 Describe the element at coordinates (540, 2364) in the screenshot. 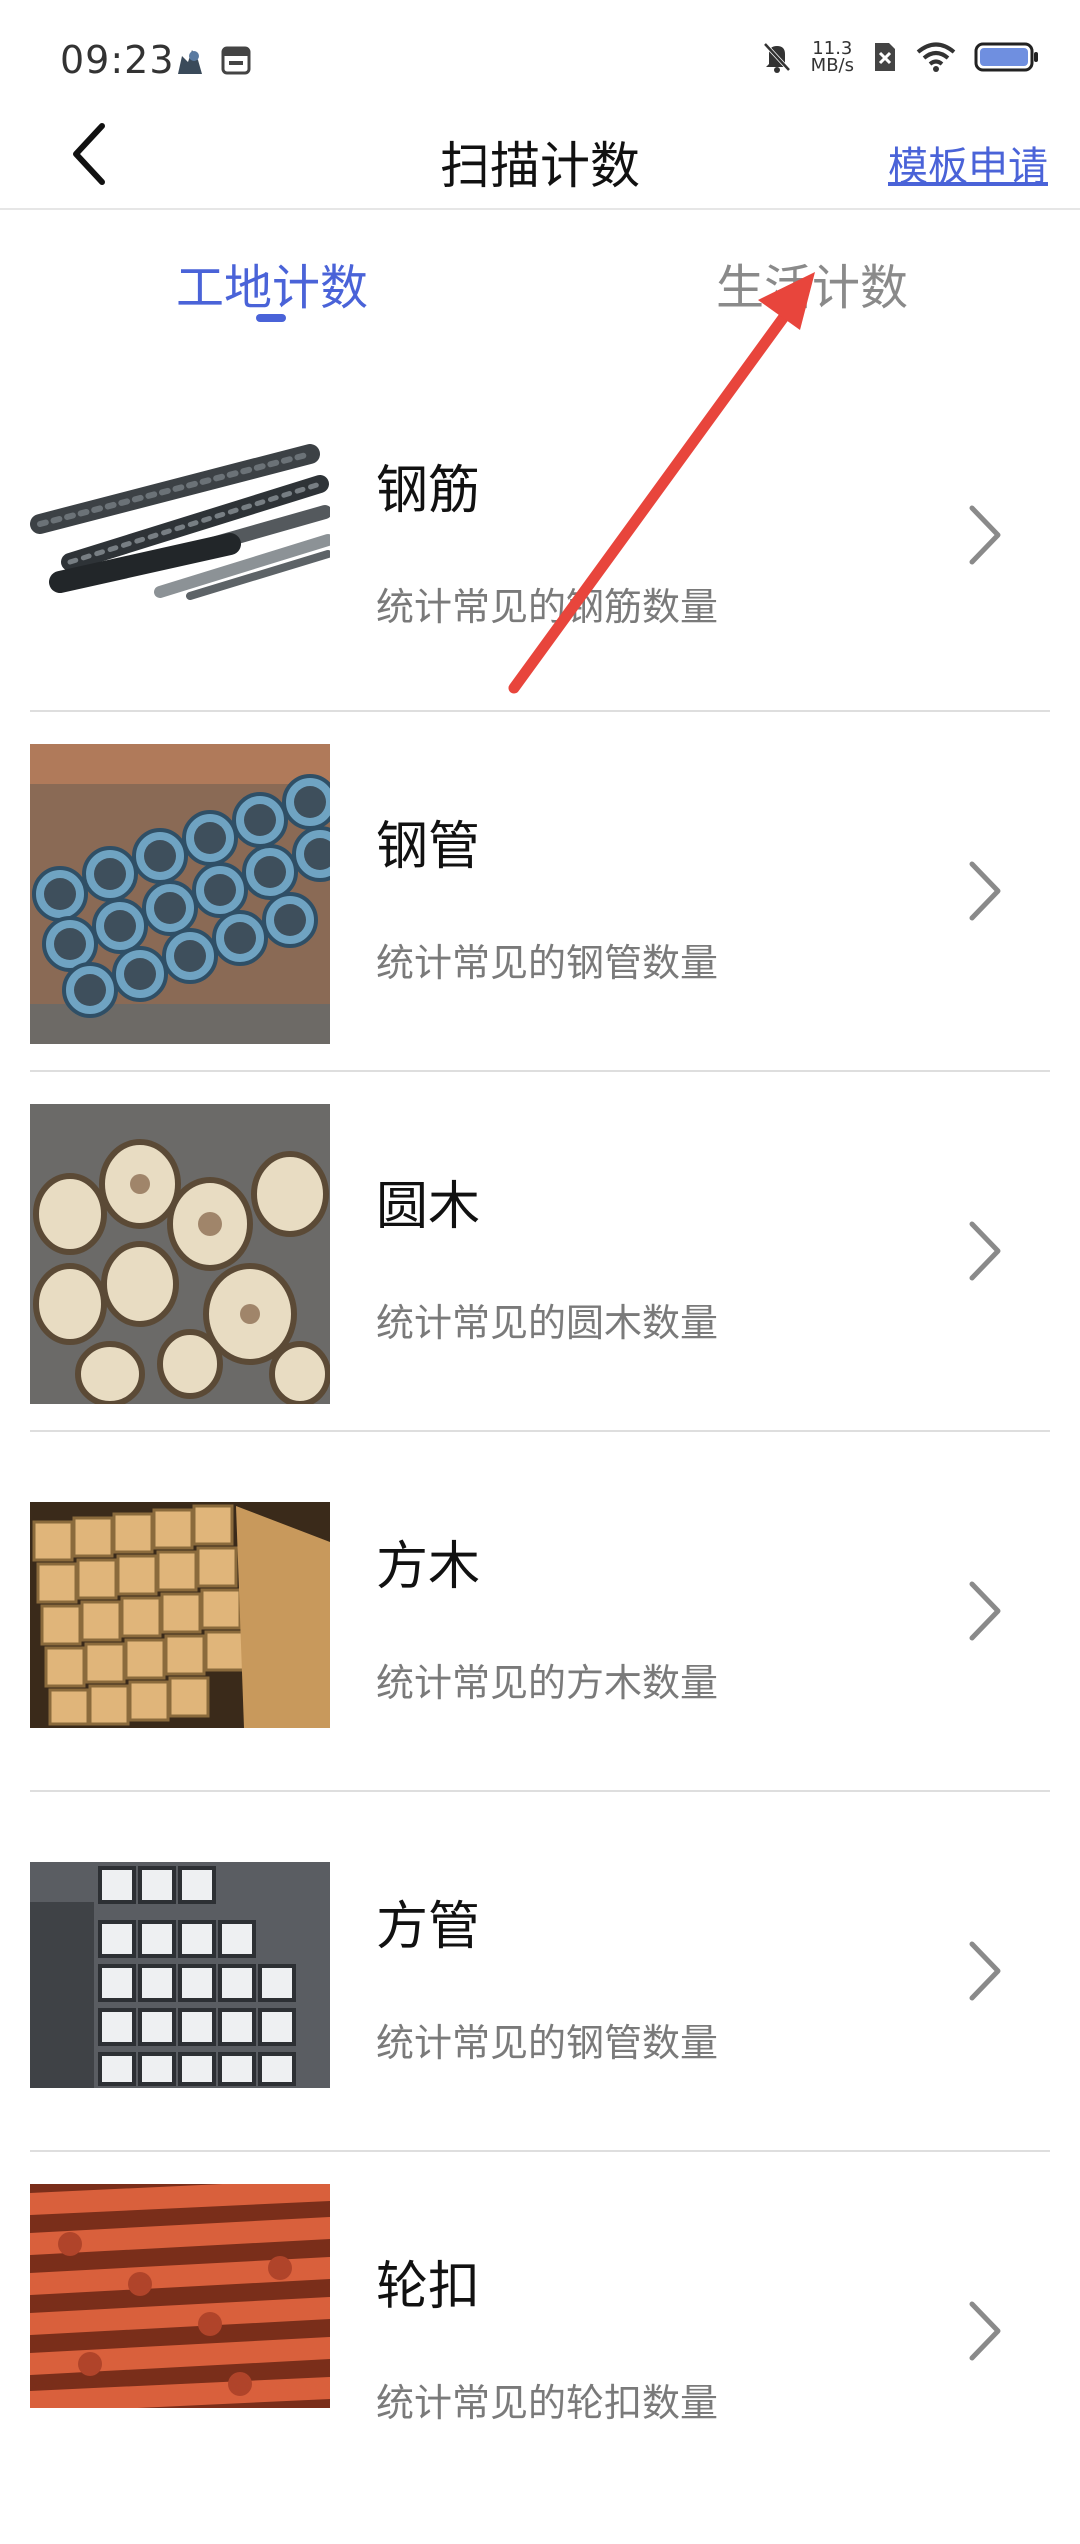

I see `list-item-wheel-buckle: 轮扣 统计常见的轮扣数量` at that location.